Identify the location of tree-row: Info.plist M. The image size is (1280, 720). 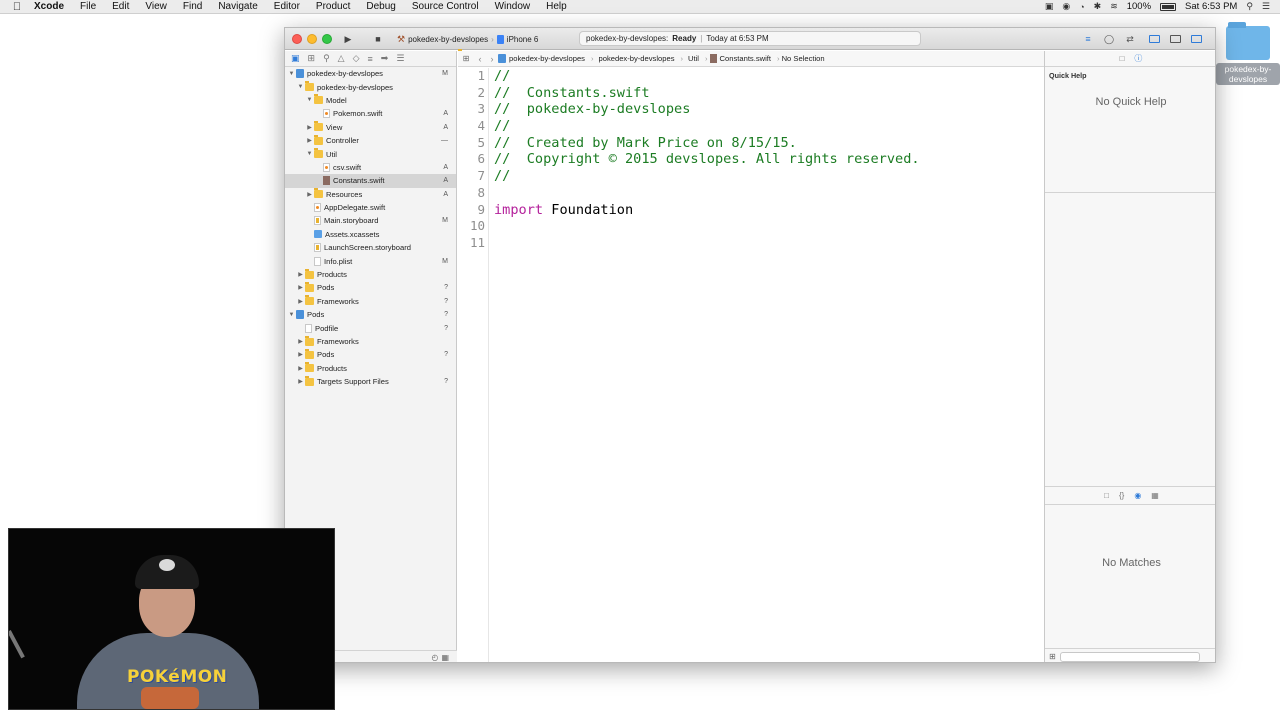
(370, 260).